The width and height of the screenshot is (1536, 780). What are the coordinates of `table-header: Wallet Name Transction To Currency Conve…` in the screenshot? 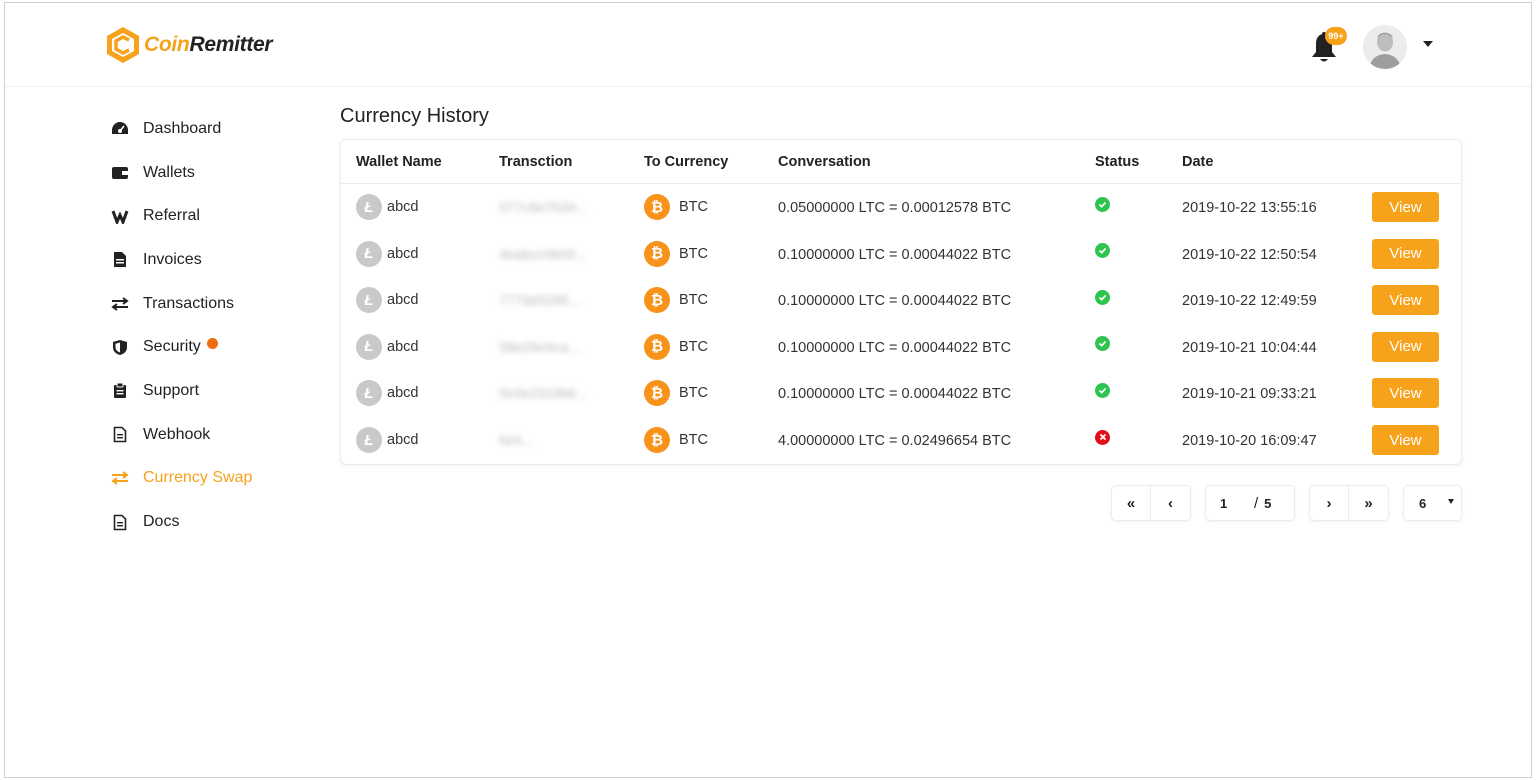 It's located at (901, 162).